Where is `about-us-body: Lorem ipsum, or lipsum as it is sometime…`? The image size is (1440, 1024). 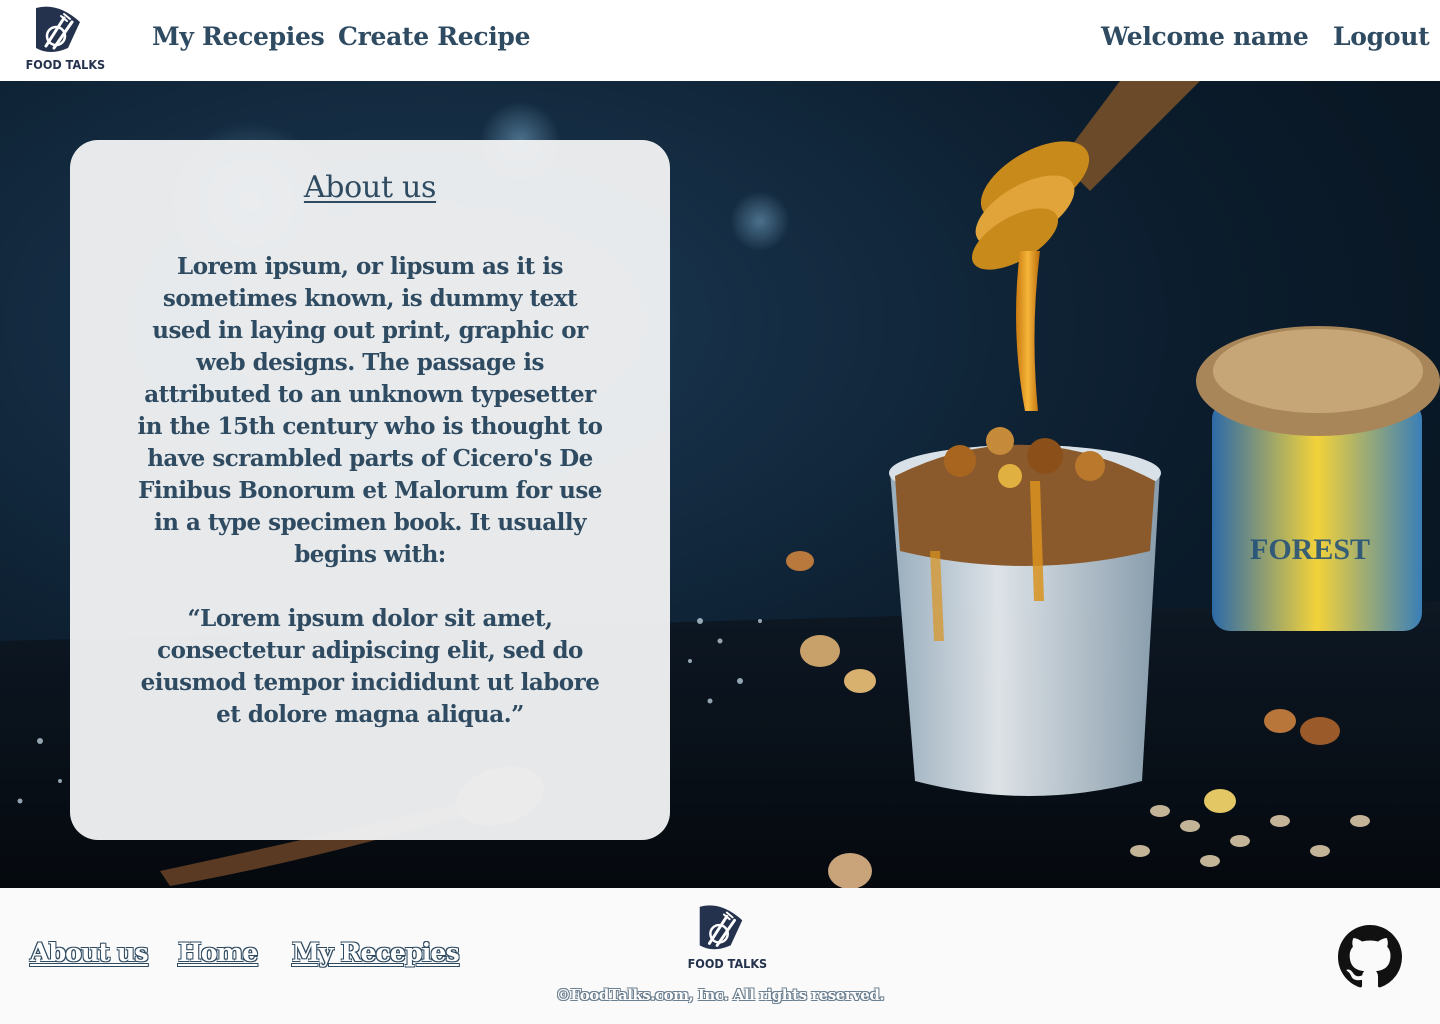
about-us-body: Lorem ipsum, or lipsum as it is sometime… is located at coordinates (370, 410).